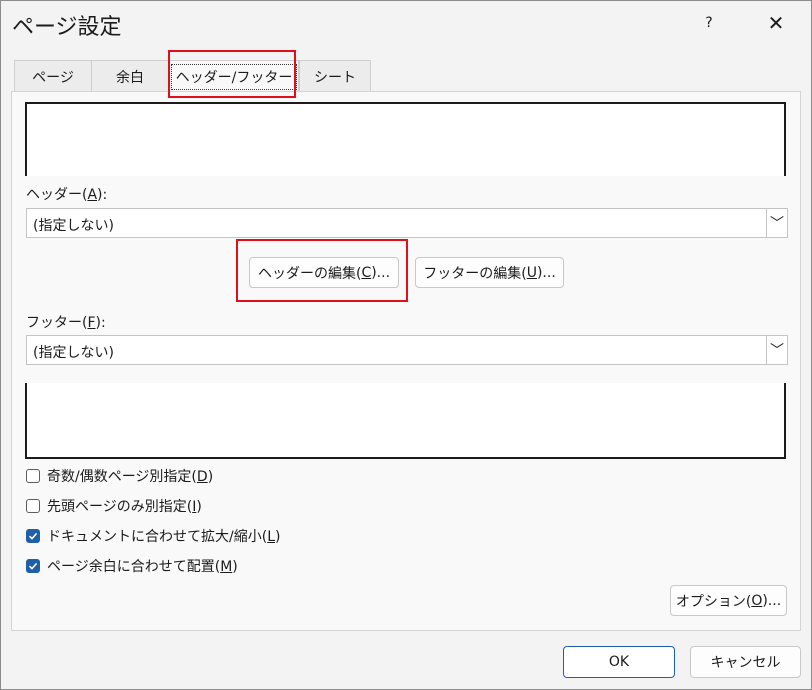 Image resolution: width=812 pixels, height=690 pixels. What do you see at coordinates (66, 323) in the screenshot?
I see `footer-label: フッター(F):` at bounding box center [66, 323].